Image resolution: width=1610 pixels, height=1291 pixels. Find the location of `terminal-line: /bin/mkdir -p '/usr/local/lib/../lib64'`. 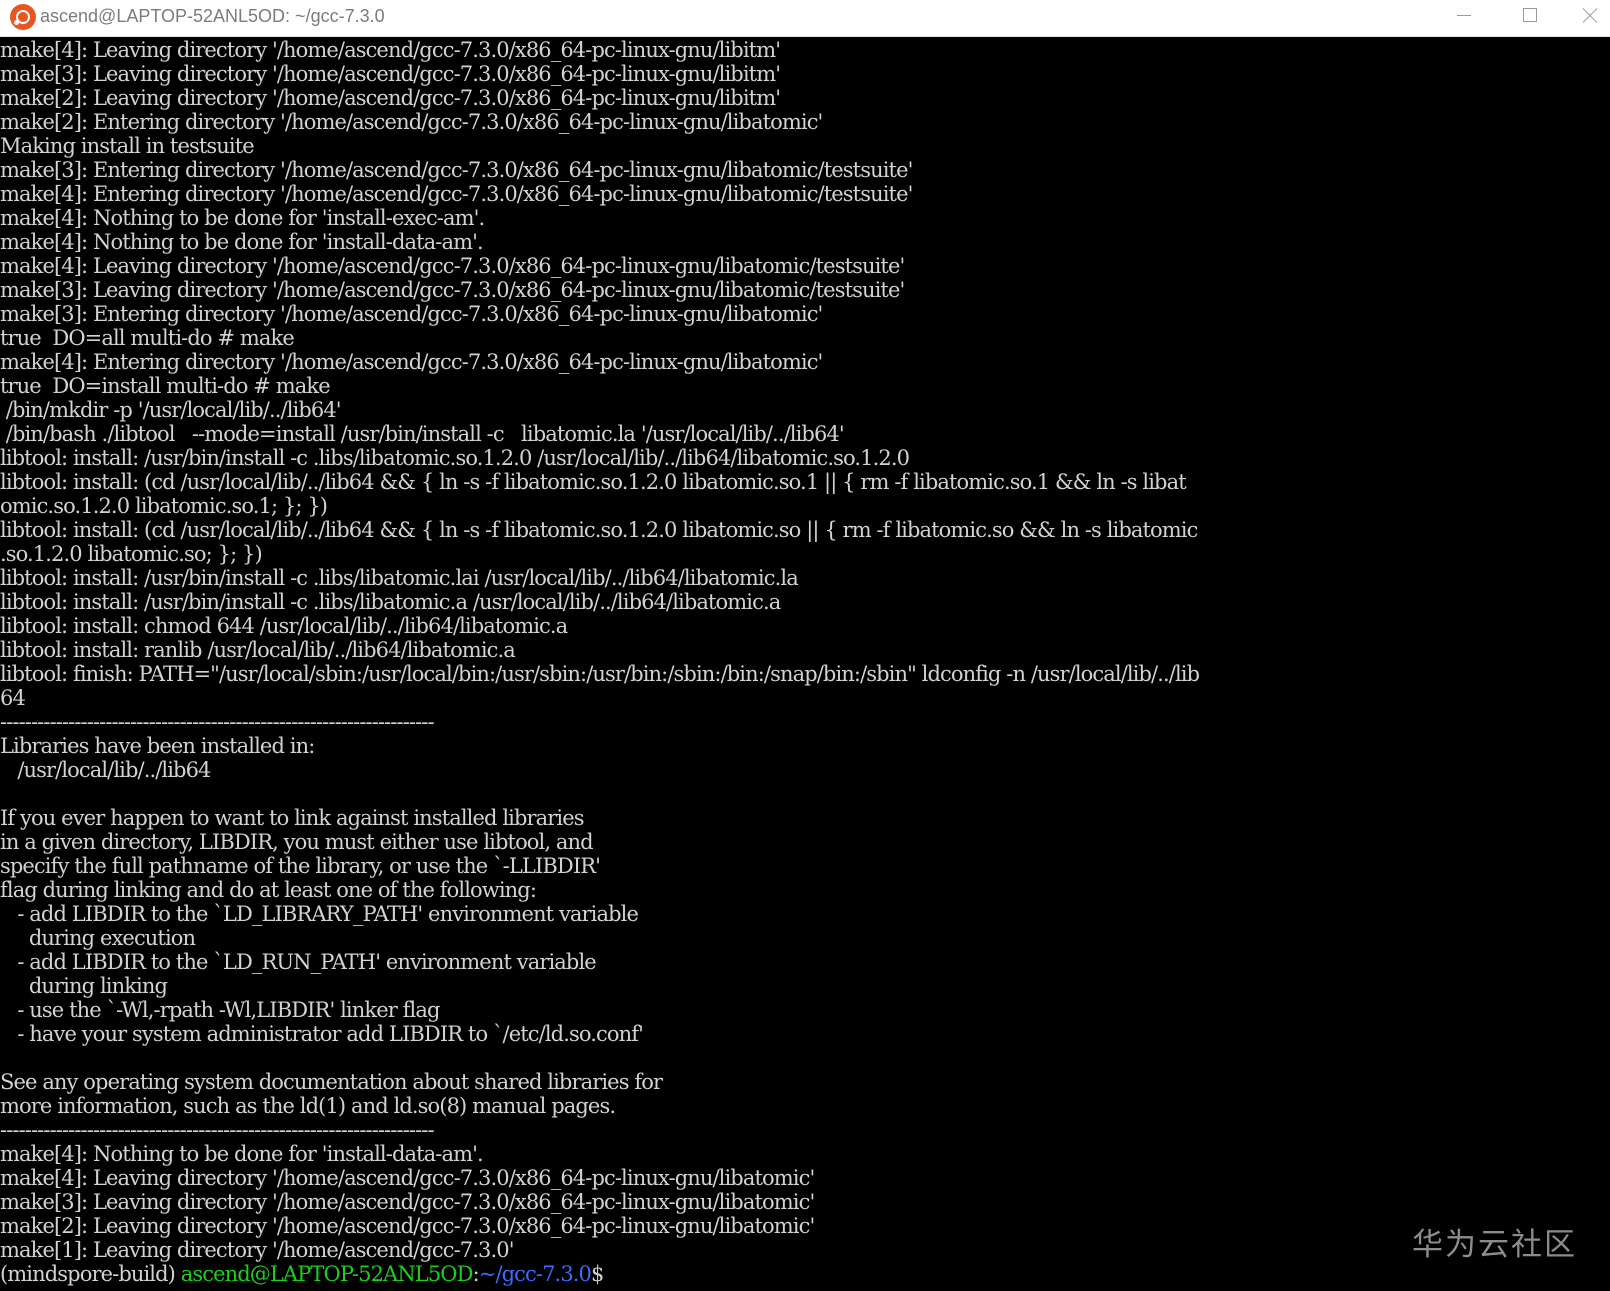

terminal-line: /bin/mkdir -p '/usr/local/lib/../lib64' is located at coordinates (171, 410).